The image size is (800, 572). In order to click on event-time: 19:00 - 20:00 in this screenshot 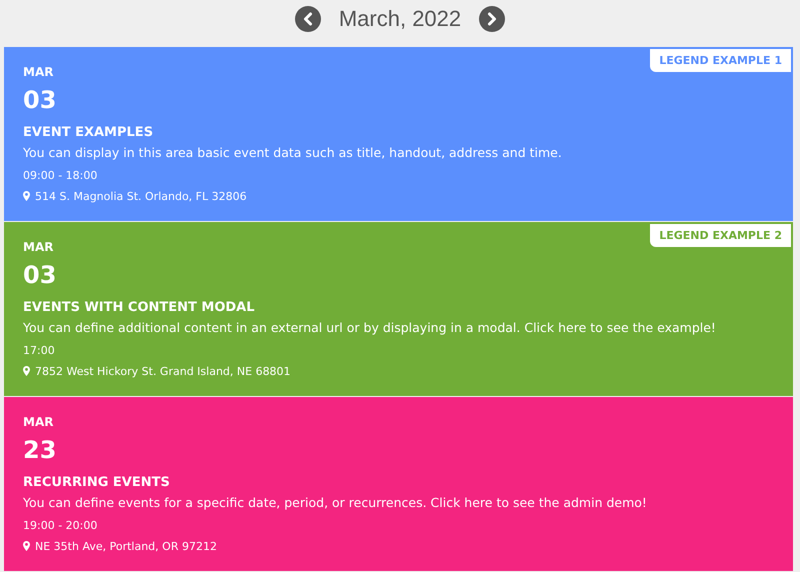, I will do `click(60, 525)`.